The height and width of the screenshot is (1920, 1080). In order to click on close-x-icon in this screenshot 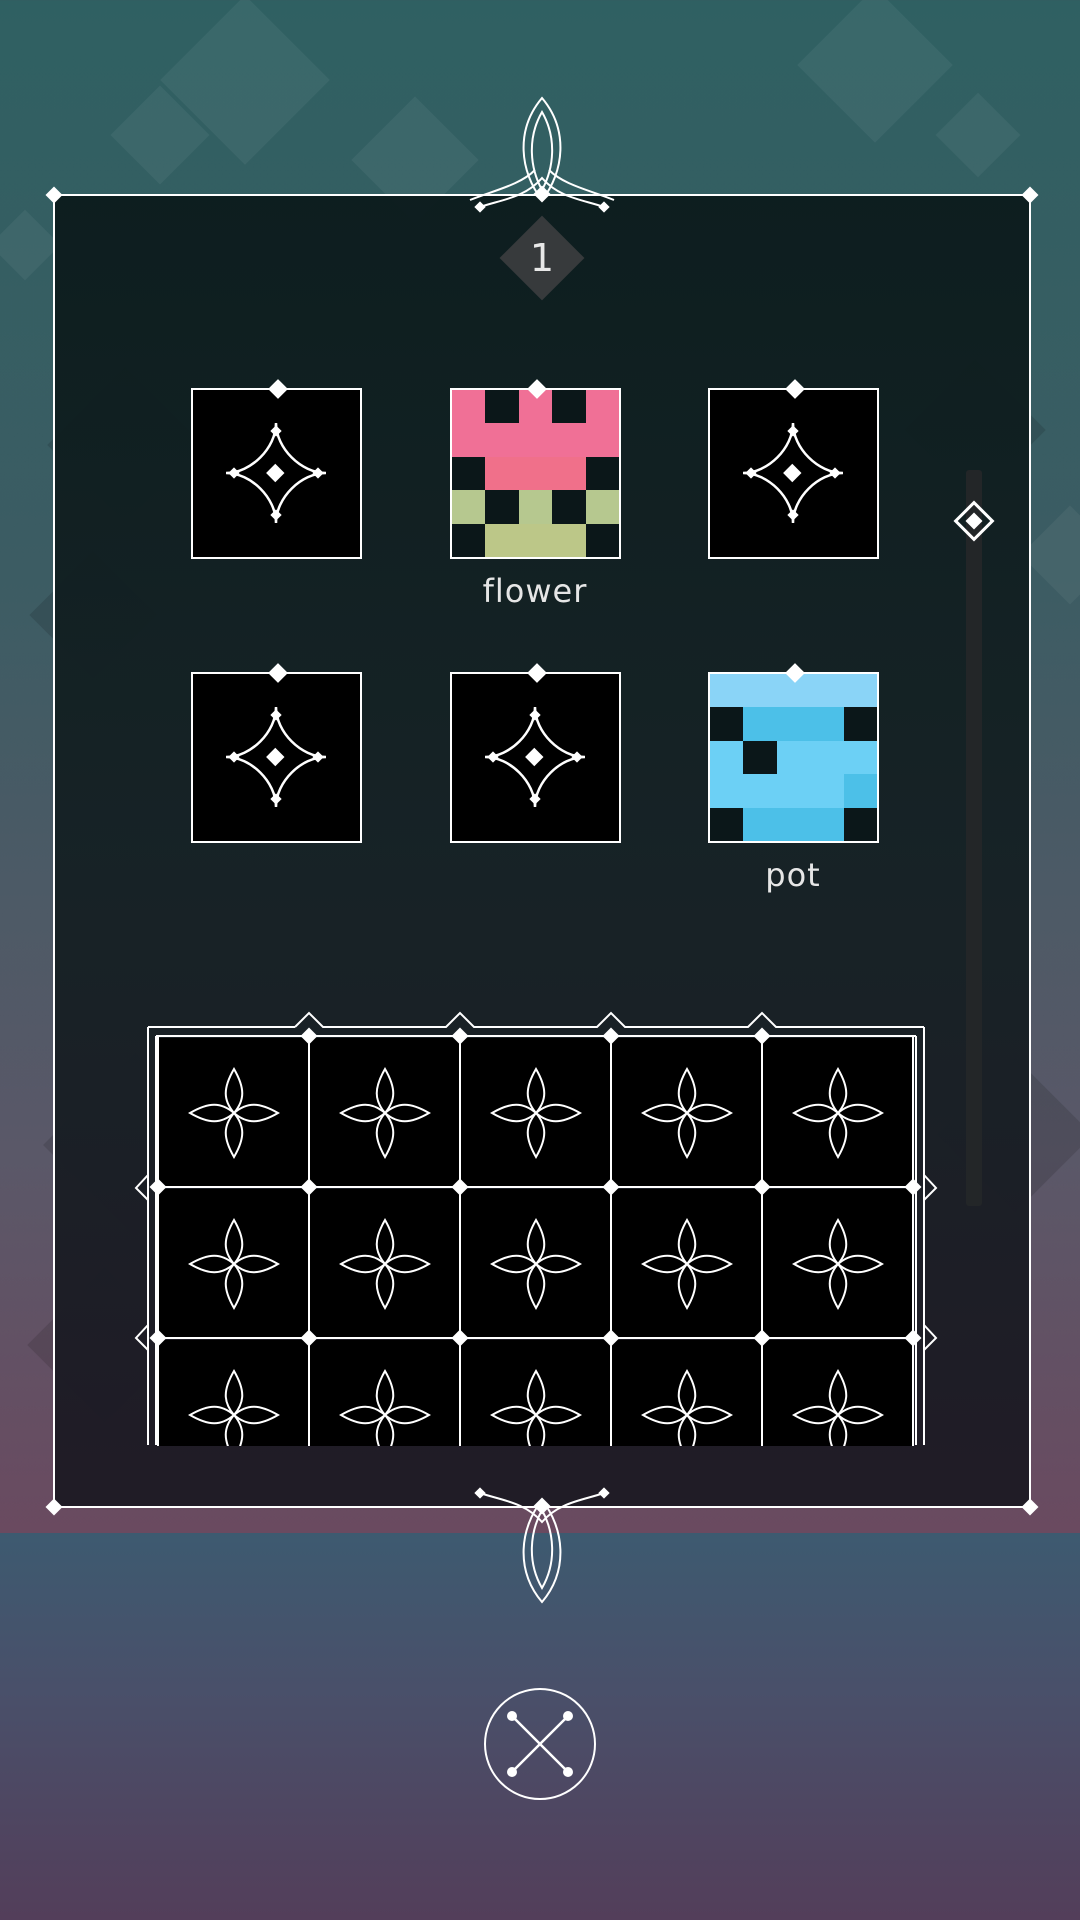, I will do `click(540, 1744)`.